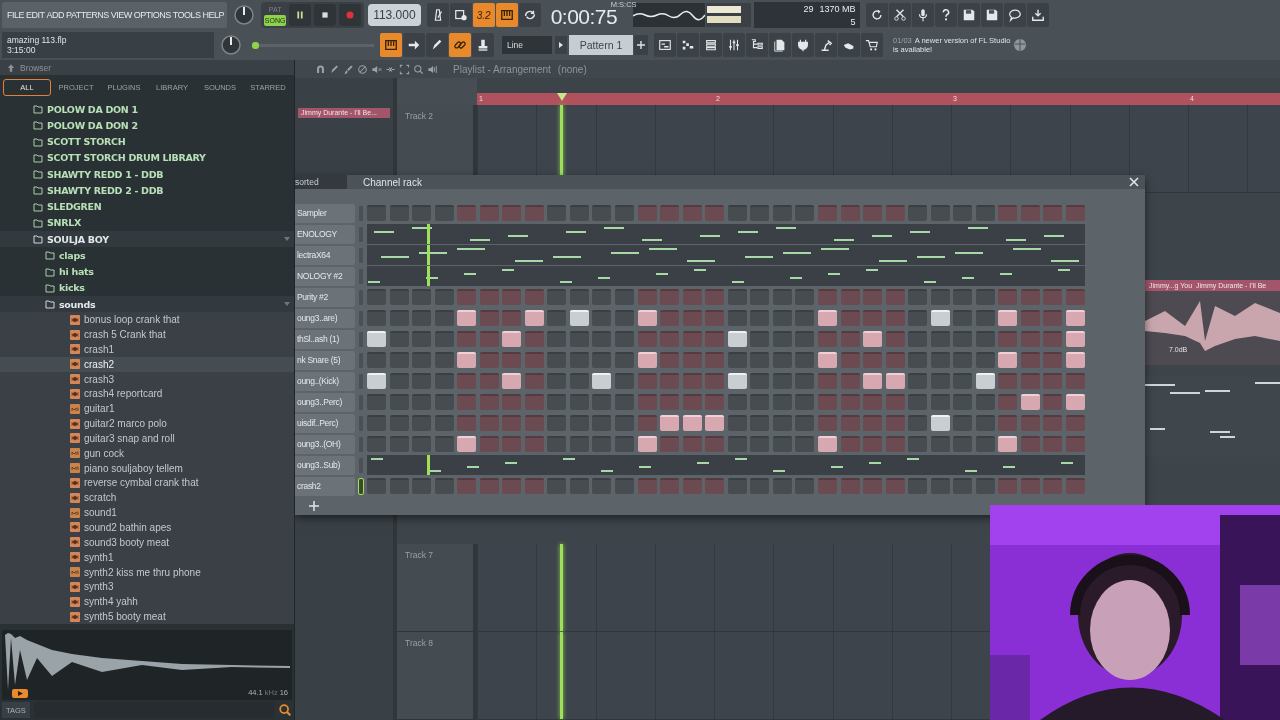  I want to click on sample-file-icon, so click(75, 423).